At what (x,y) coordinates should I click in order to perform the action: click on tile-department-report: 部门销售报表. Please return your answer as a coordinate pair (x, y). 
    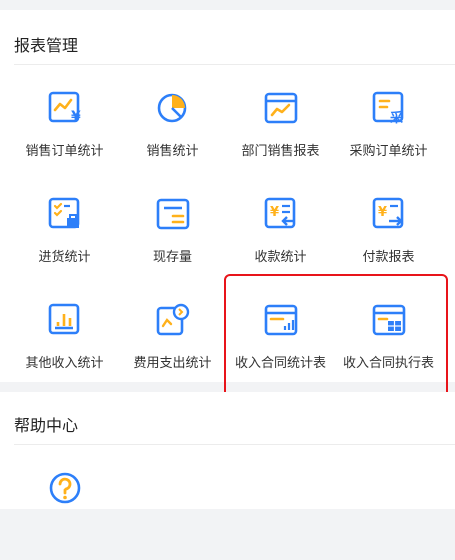
    Looking at the image, I should click on (280, 135).